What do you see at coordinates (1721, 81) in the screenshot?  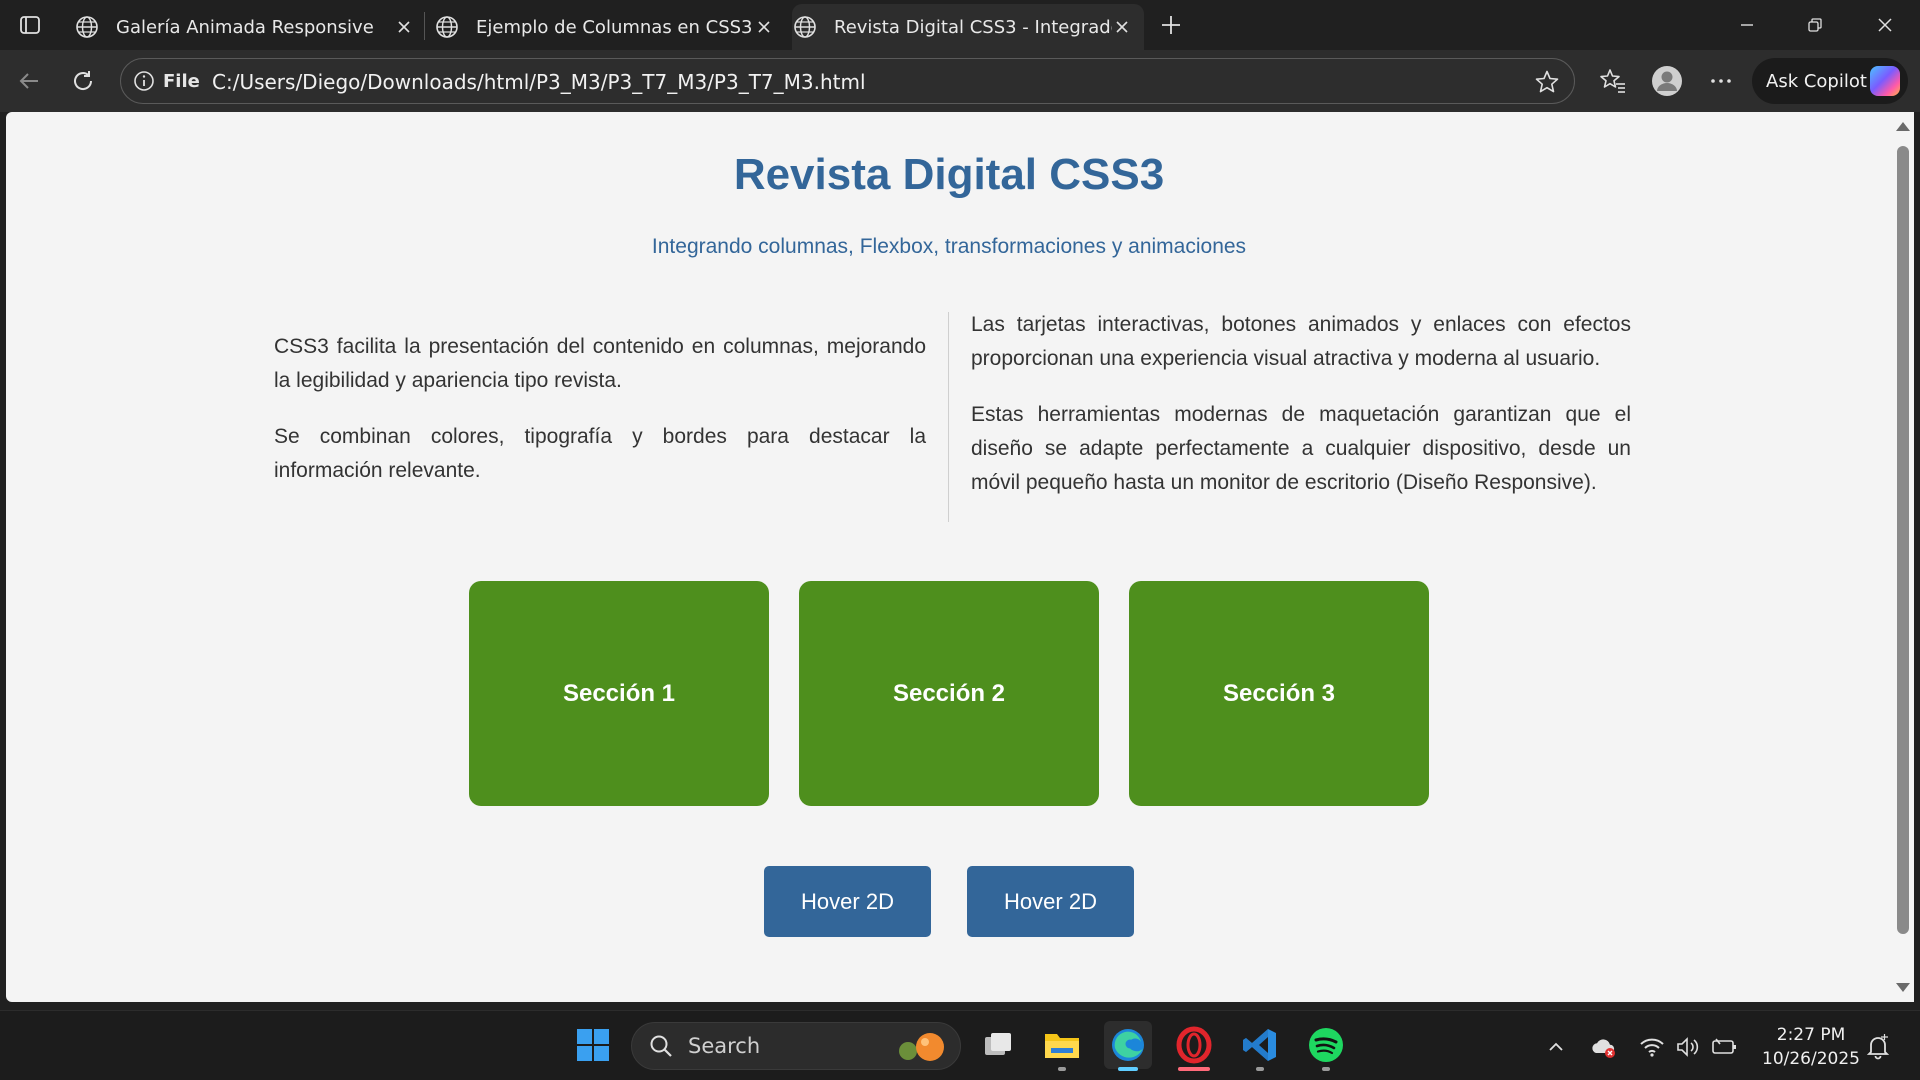 I see `more-options-icon` at bounding box center [1721, 81].